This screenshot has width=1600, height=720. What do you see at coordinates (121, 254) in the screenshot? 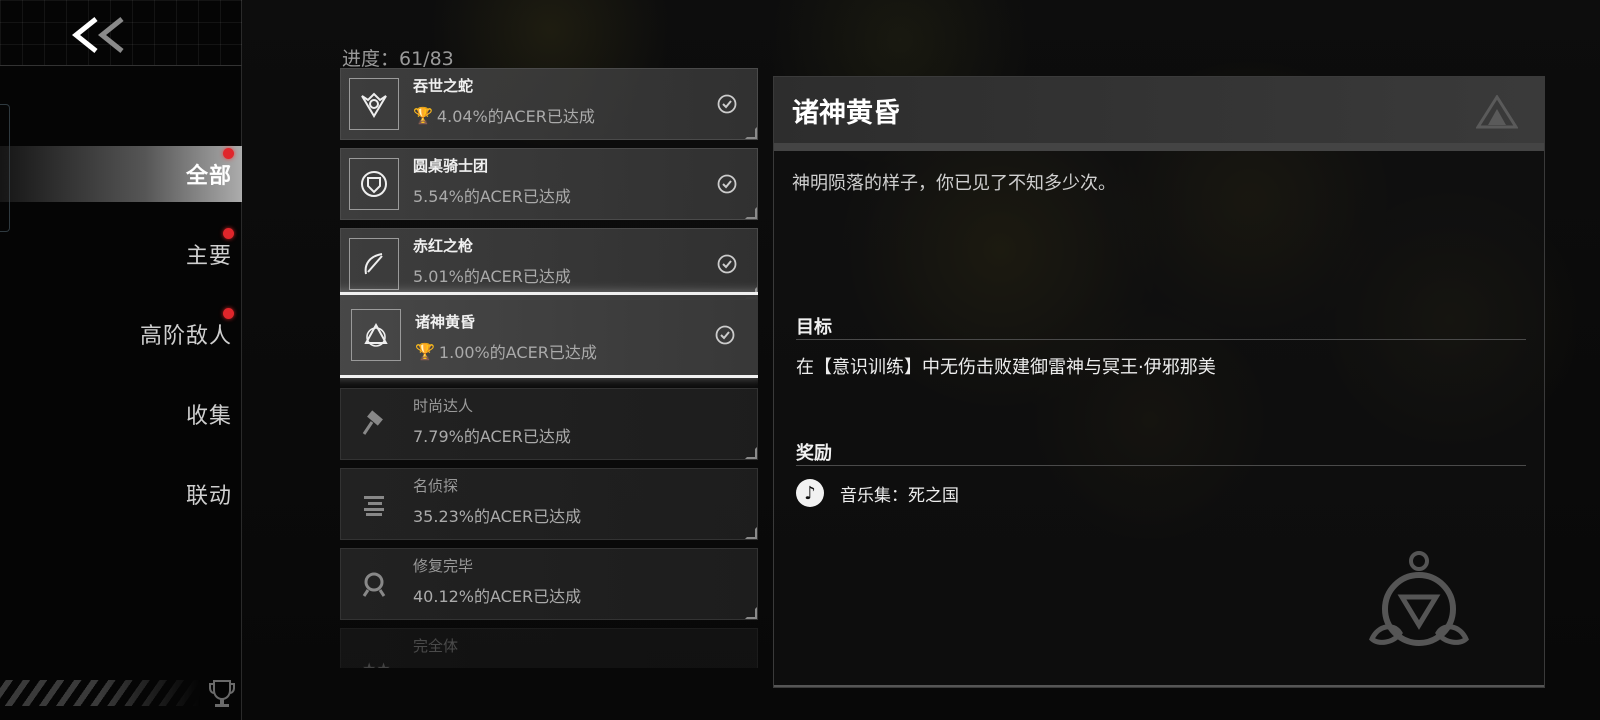
I see `sidebar-item-main: 主要` at bounding box center [121, 254].